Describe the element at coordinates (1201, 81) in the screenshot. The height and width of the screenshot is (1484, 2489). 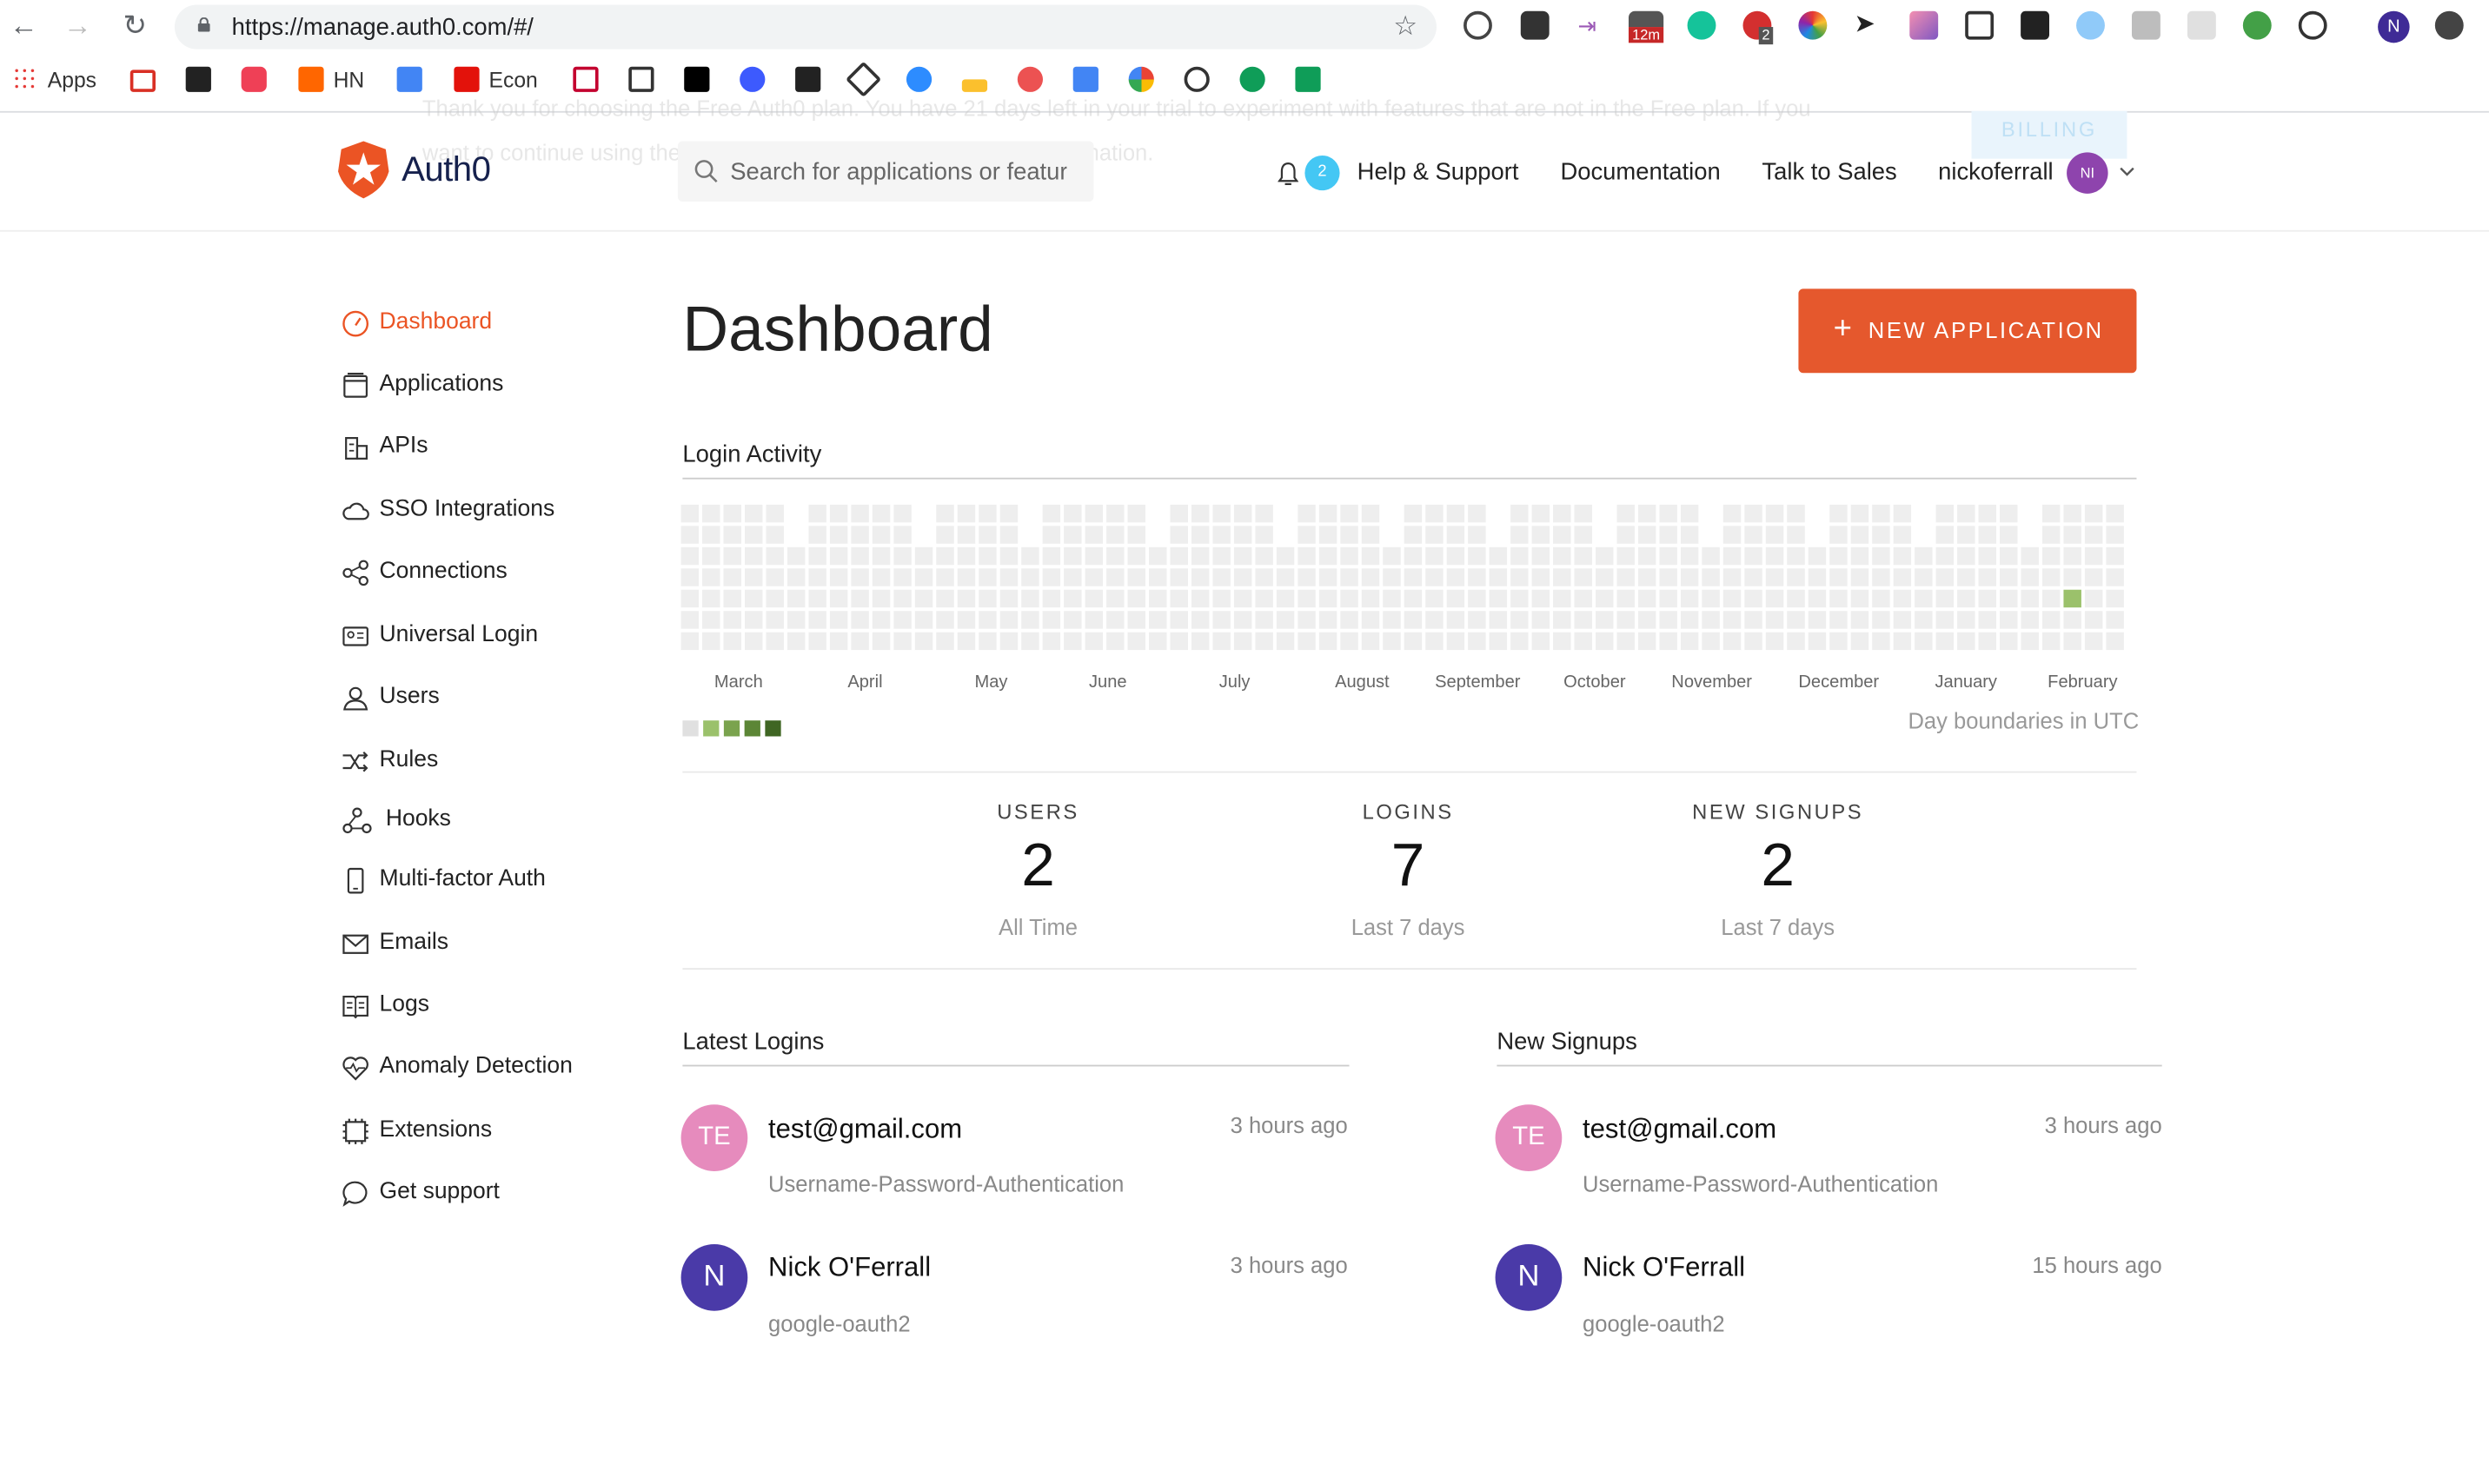
I see `bookmark-smiley` at that location.